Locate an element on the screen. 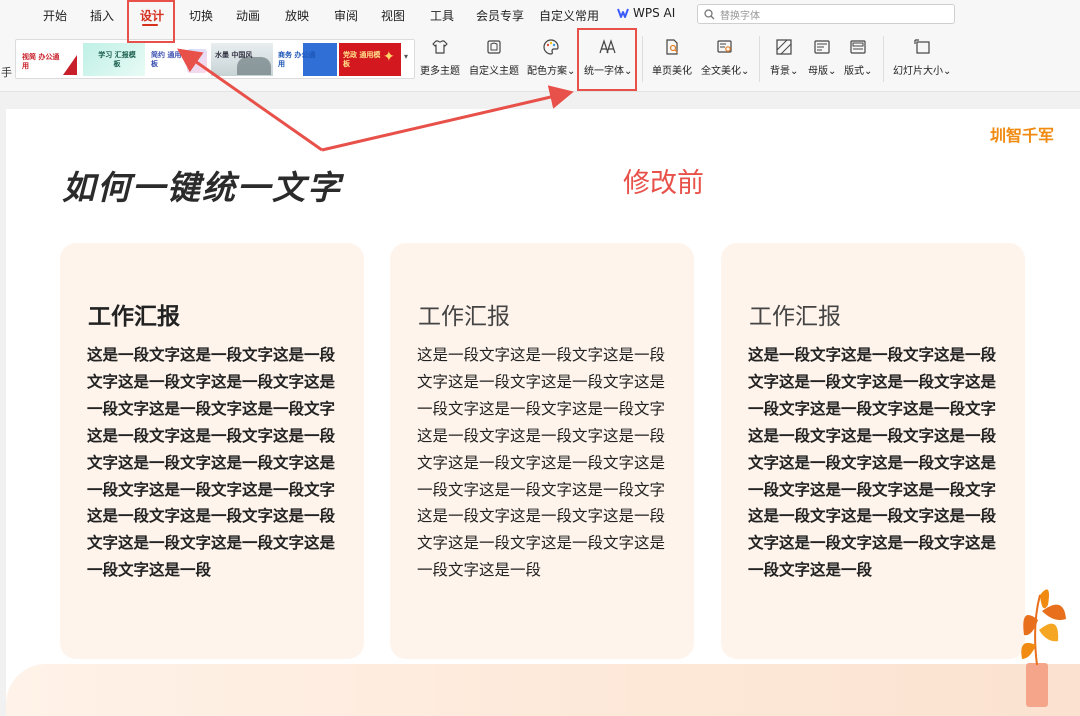  plant-decoration is located at coordinates (1043, 648).